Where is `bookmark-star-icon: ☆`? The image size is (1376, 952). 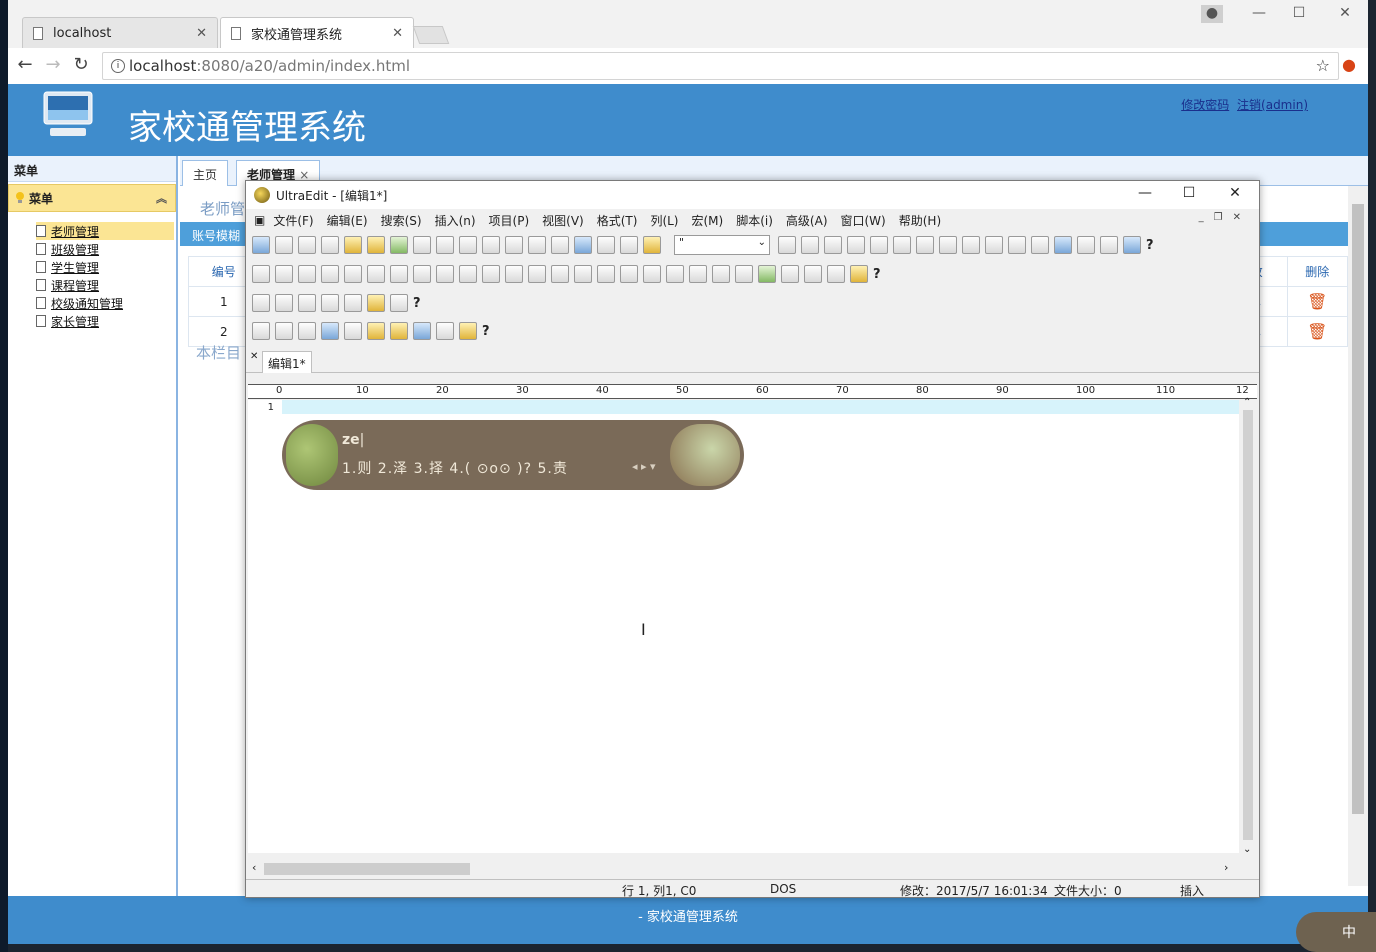 bookmark-star-icon: ☆ is located at coordinates (1323, 65).